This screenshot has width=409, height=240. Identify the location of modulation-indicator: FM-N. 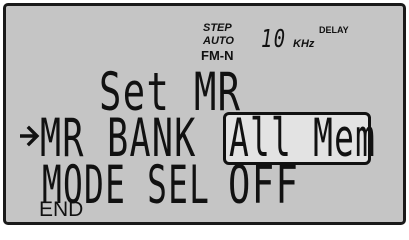
(217, 55).